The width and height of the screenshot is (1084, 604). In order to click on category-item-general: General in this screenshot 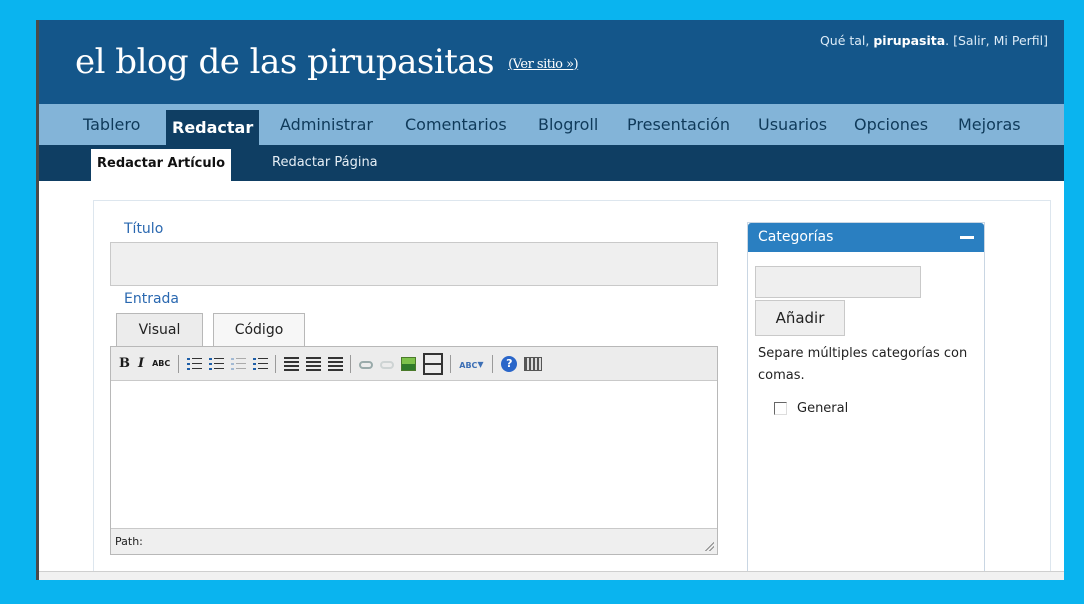, I will do `click(811, 408)`.